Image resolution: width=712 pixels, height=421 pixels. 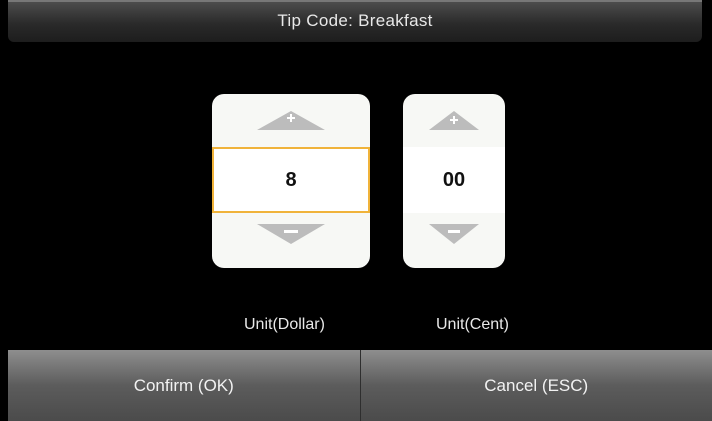 I want to click on dollar-value: 8, so click(x=291, y=180).